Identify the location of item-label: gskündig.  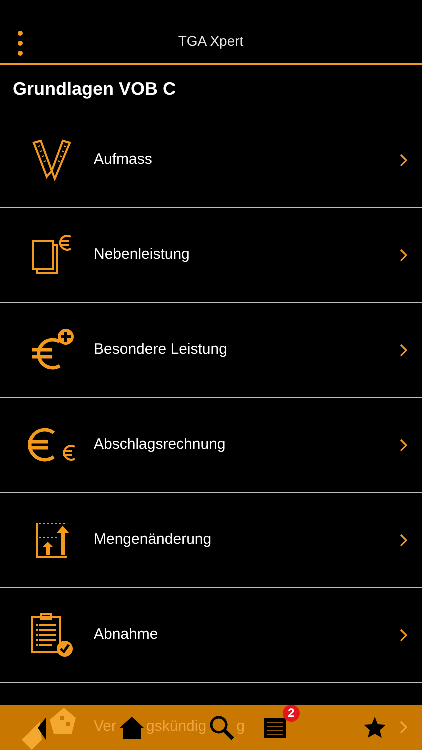
(176, 727).